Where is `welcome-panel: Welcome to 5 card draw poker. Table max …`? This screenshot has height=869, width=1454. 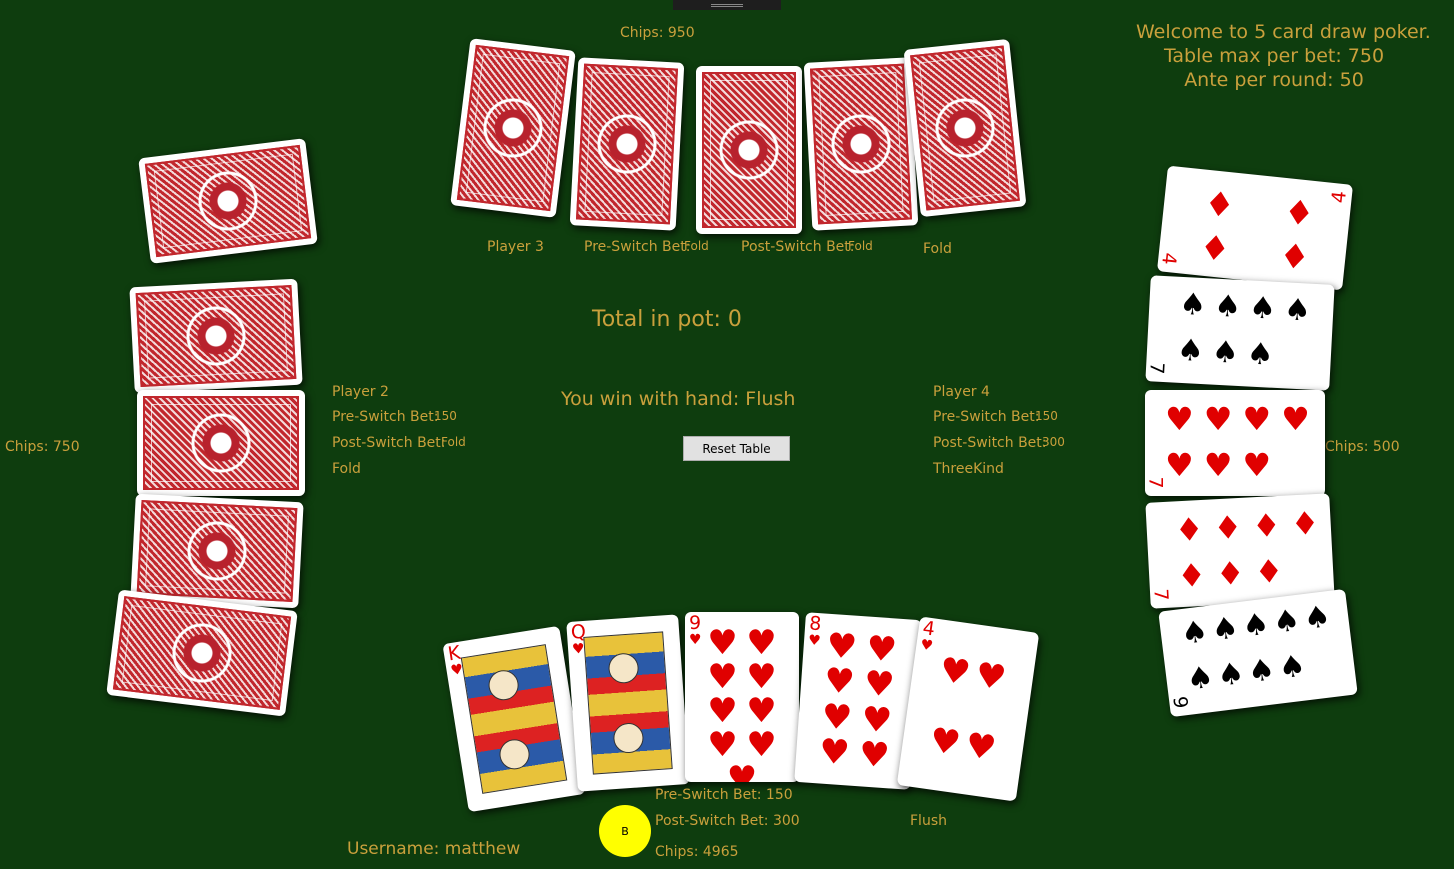
welcome-panel: Welcome to 5 card draw poker. Table max … is located at coordinates (1283, 56).